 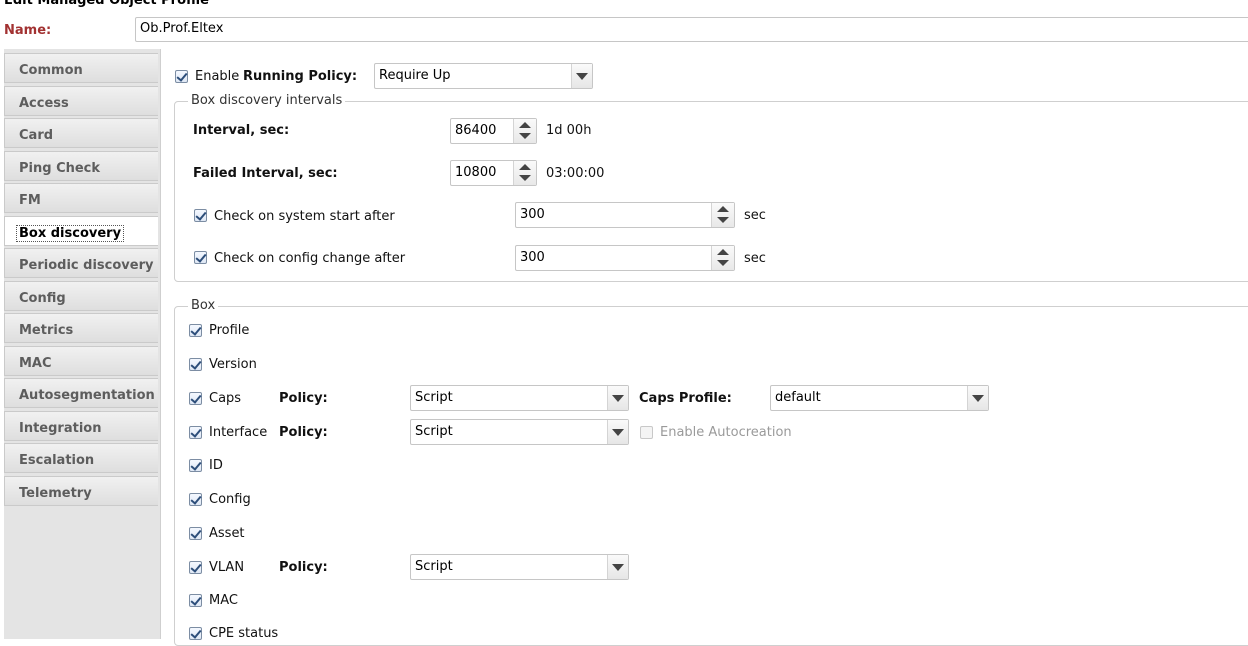 I want to click on caps-profile-value: default, so click(x=798, y=397).